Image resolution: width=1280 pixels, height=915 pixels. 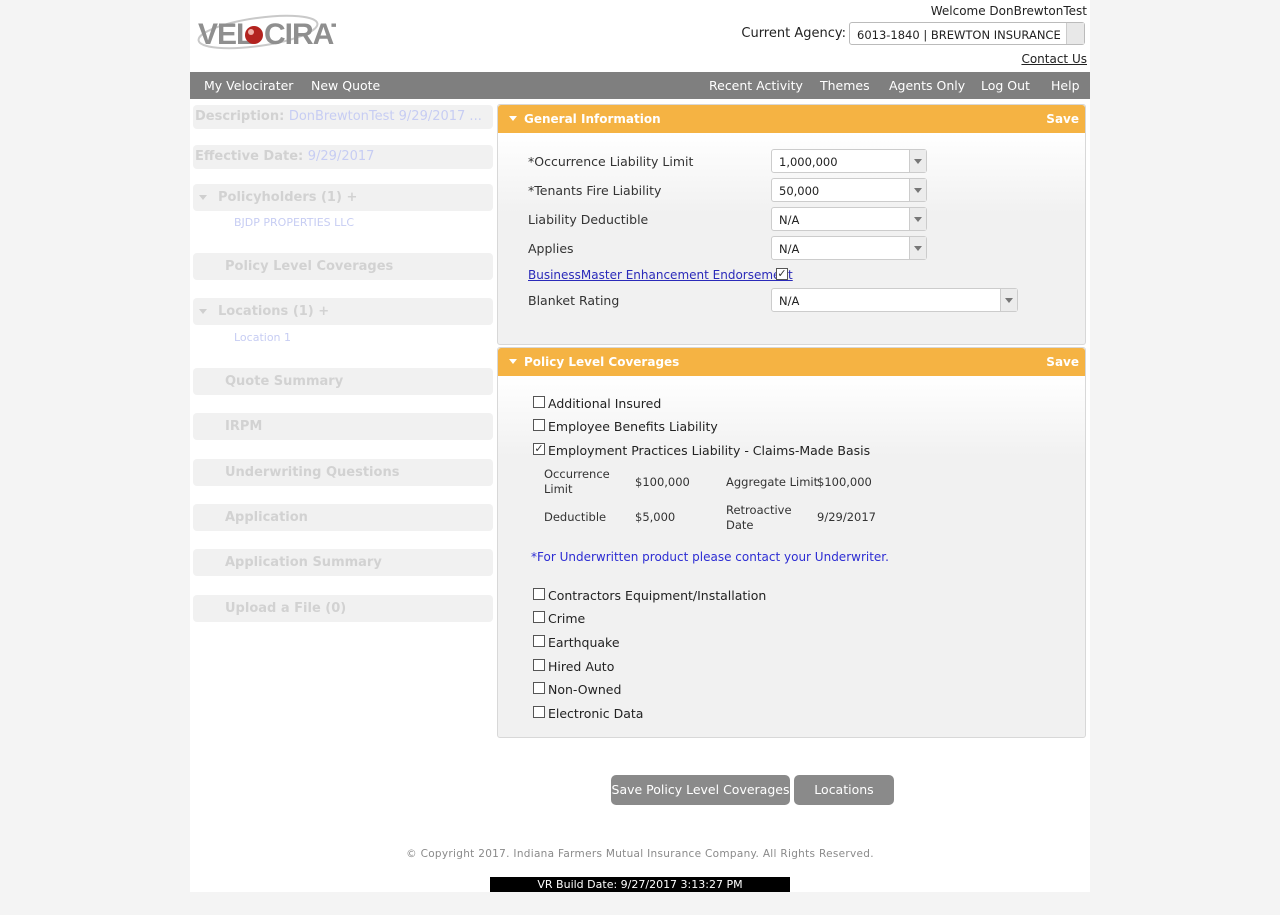 I want to click on earthquake-label: Earthquake, so click(x=584, y=642).